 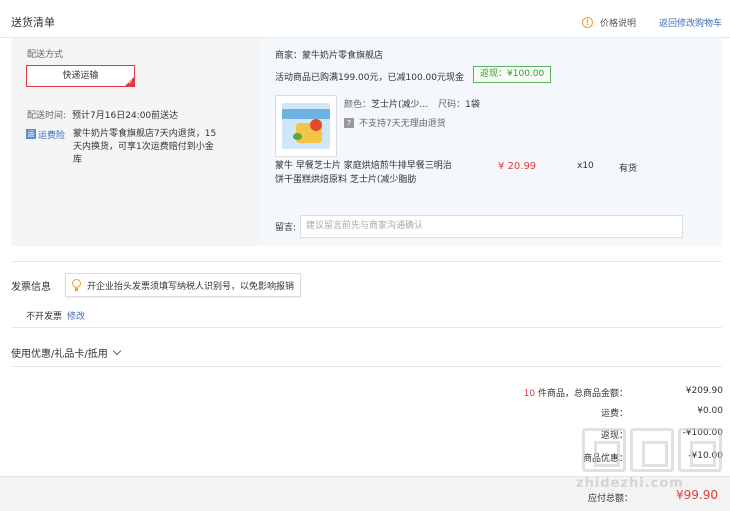 I want to click on invoice-title: 发票信息, so click(x=31, y=287).